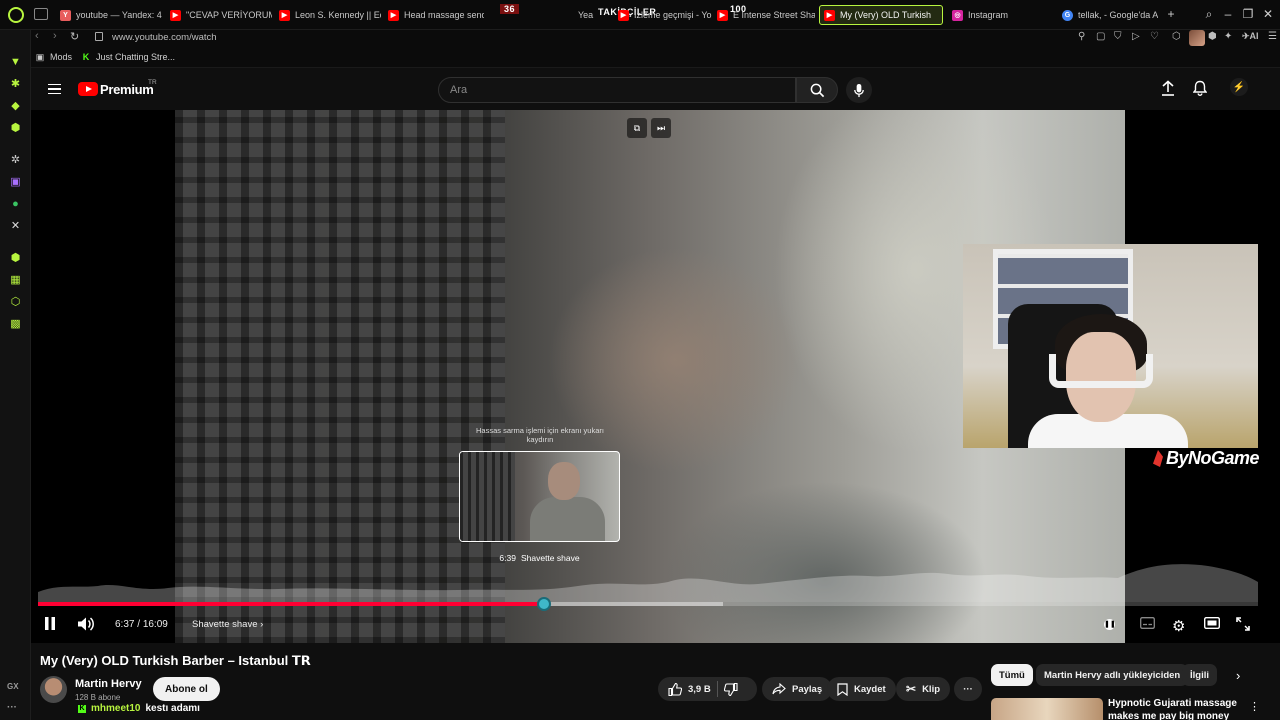 The height and width of the screenshot is (720, 1280). What do you see at coordinates (108, 684) in the screenshot?
I see `channel-name: Martin Hervy` at bounding box center [108, 684].